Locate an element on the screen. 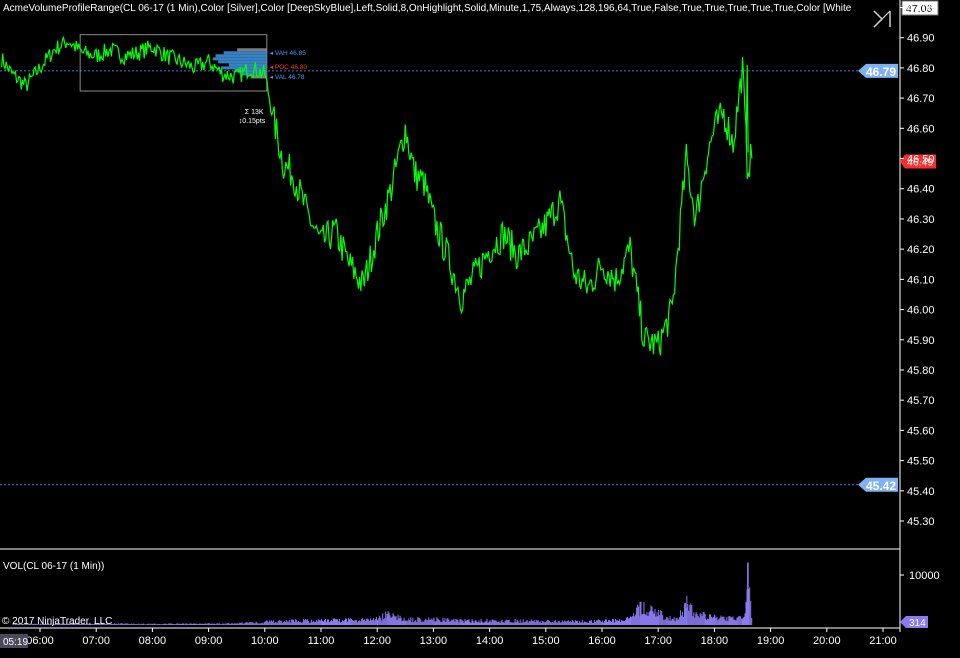  price-tick-label: 45.50 is located at coordinates (921, 462).